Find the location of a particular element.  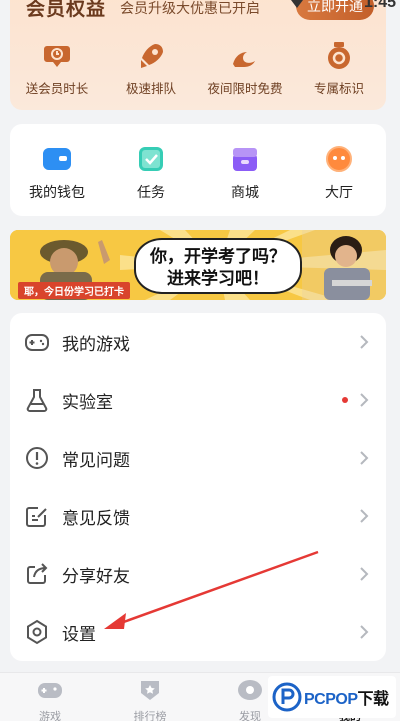

vip-title: 会员权益 is located at coordinates (66, 10).